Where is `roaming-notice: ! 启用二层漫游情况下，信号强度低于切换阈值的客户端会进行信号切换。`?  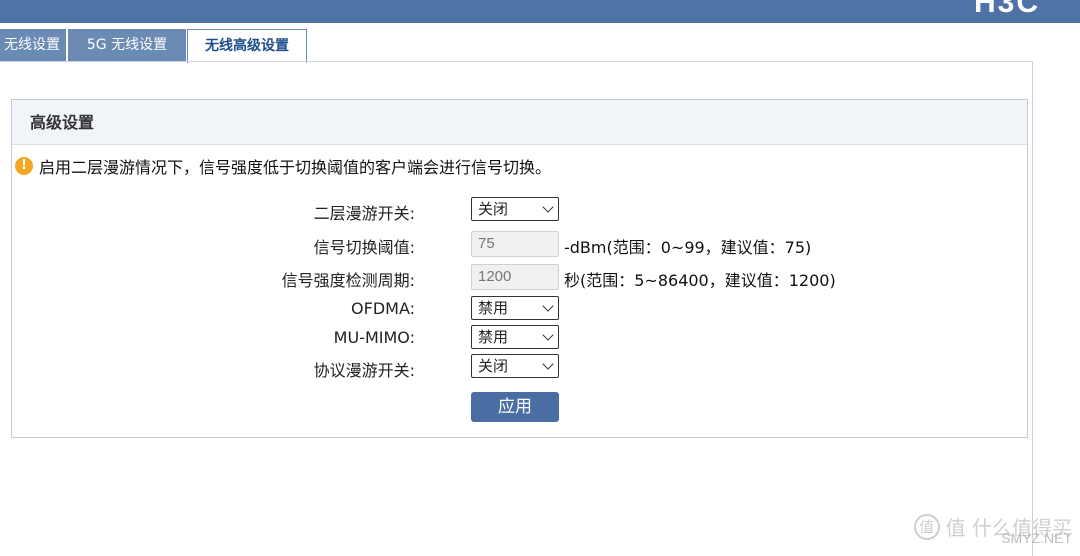 roaming-notice: ! 启用二层漫游情况下，信号强度低于切换阈值的客户端会进行信号切换。 is located at coordinates (283, 166).